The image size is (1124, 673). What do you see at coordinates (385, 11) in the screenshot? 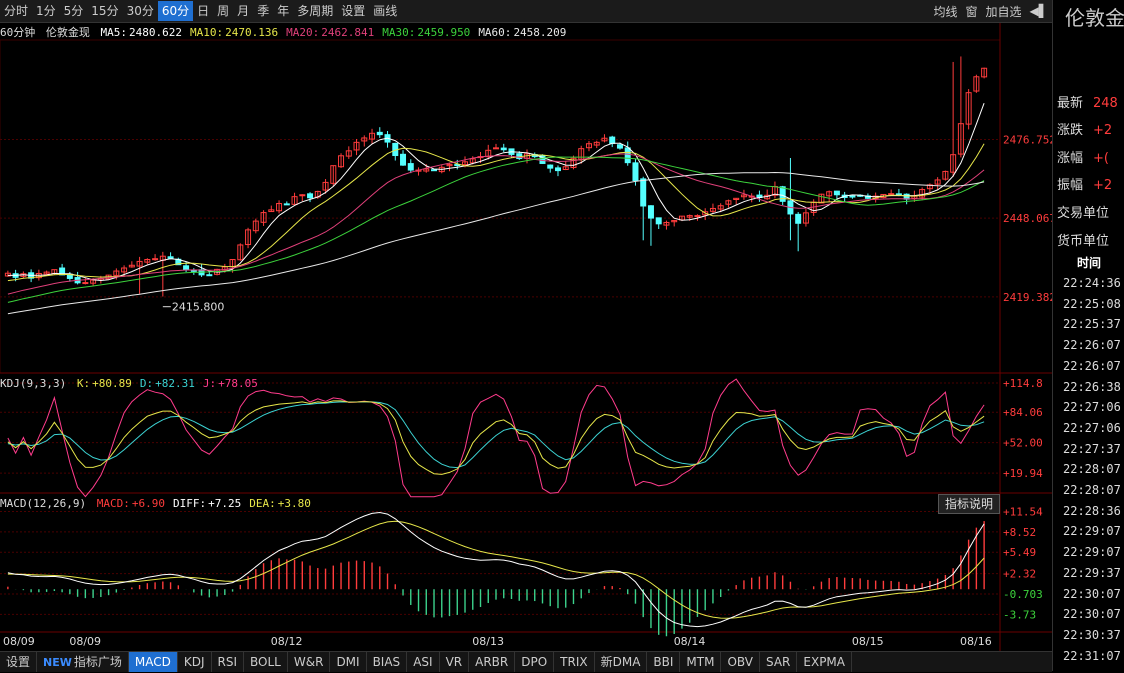
I see `period-tab-13: 画线` at bounding box center [385, 11].